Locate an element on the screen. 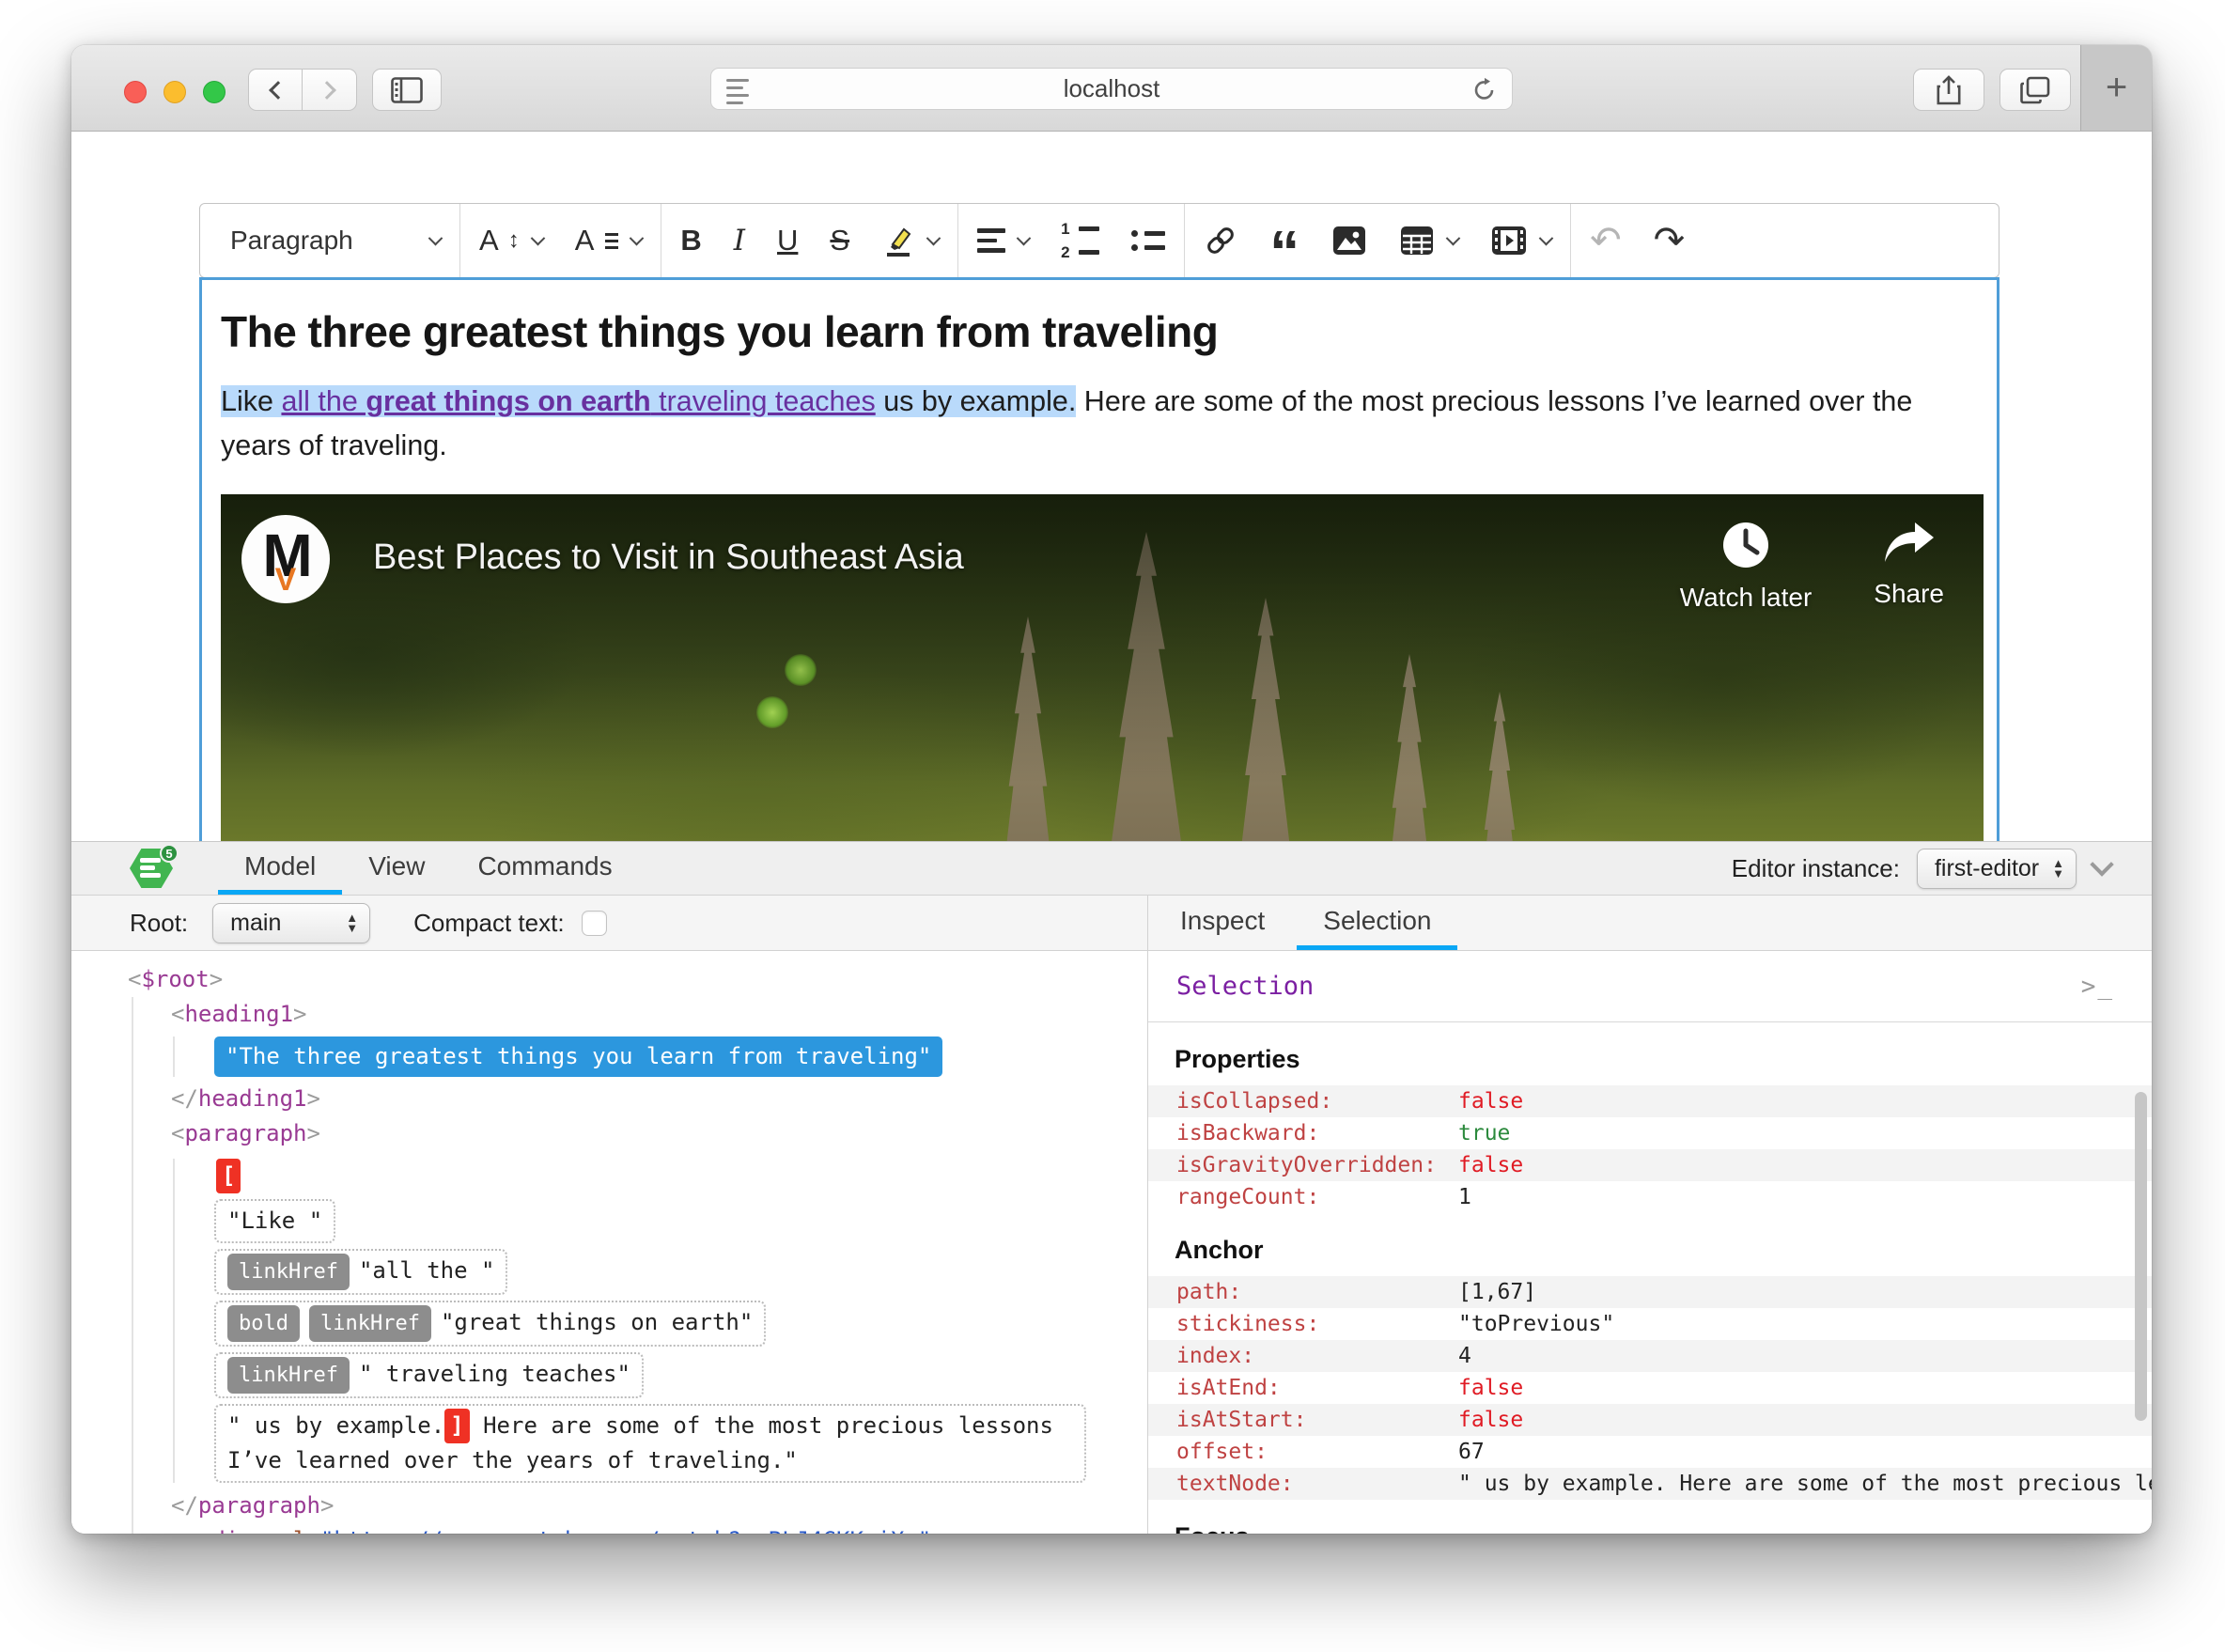  nav-buttons is located at coordinates (302, 90).